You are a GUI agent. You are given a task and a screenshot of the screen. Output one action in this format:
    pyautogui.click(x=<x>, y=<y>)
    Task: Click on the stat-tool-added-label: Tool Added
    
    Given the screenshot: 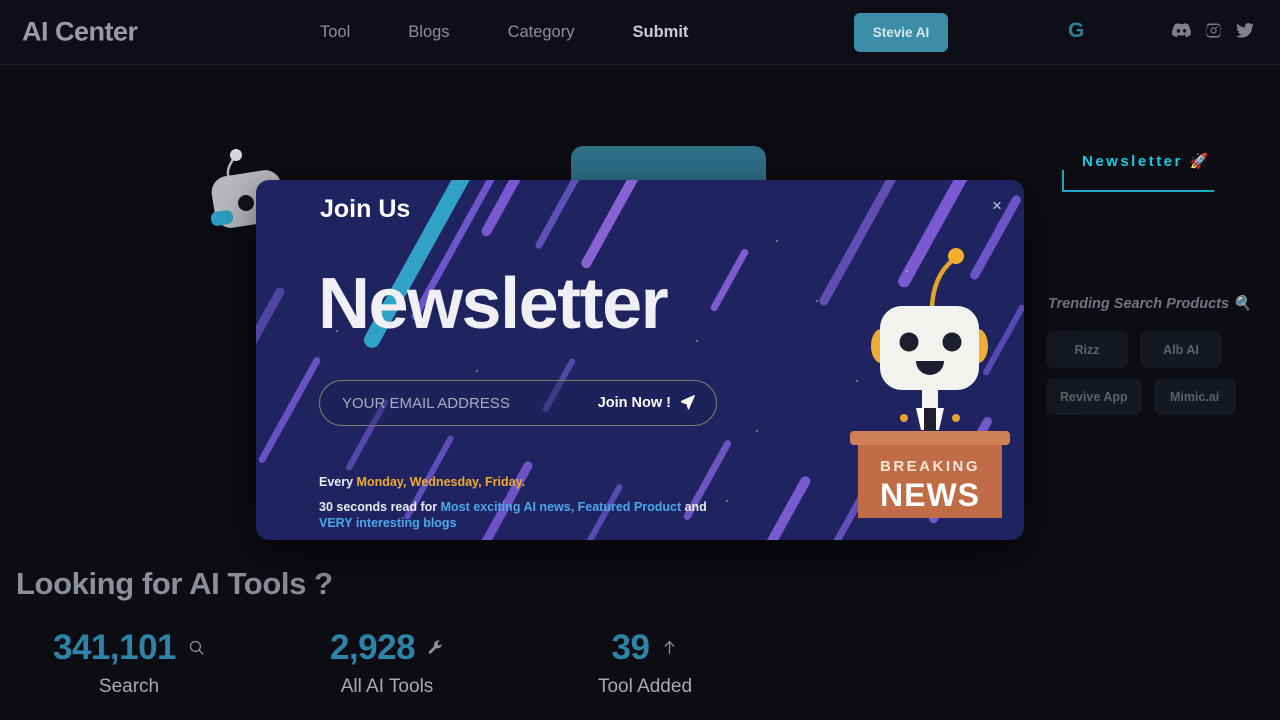 What is the action you would take?
    pyautogui.click(x=645, y=686)
    